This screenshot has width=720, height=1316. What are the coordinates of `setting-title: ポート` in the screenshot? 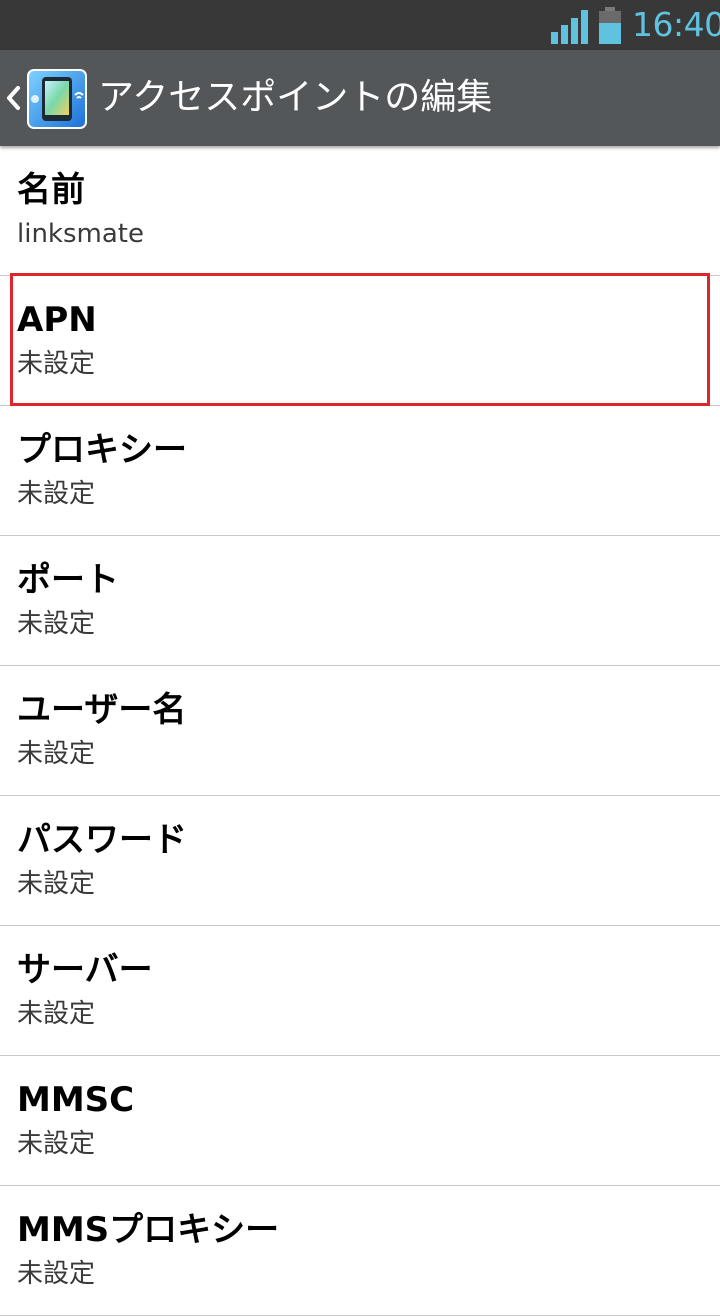 It's located at (68, 580).